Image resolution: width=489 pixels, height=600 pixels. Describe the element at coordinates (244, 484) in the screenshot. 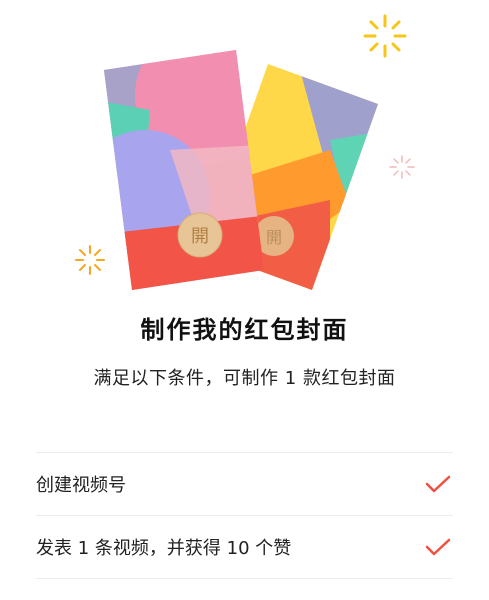

I see `condition-item-create-channel: 创建视频号` at that location.